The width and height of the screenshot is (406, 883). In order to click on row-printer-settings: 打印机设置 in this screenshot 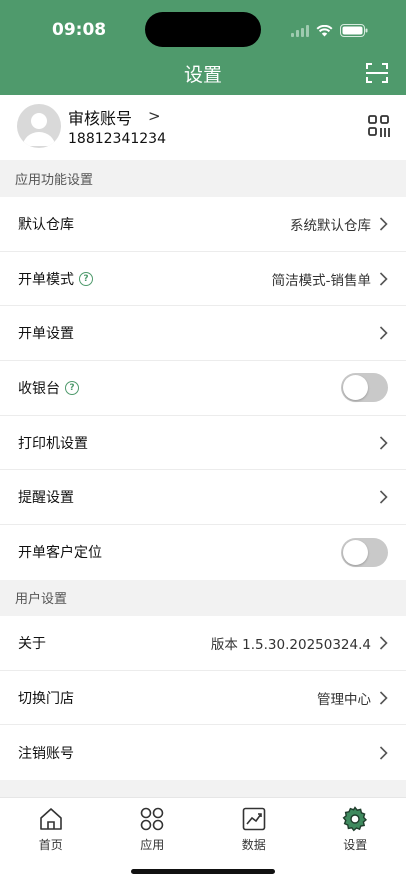, I will do `click(203, 443)`.